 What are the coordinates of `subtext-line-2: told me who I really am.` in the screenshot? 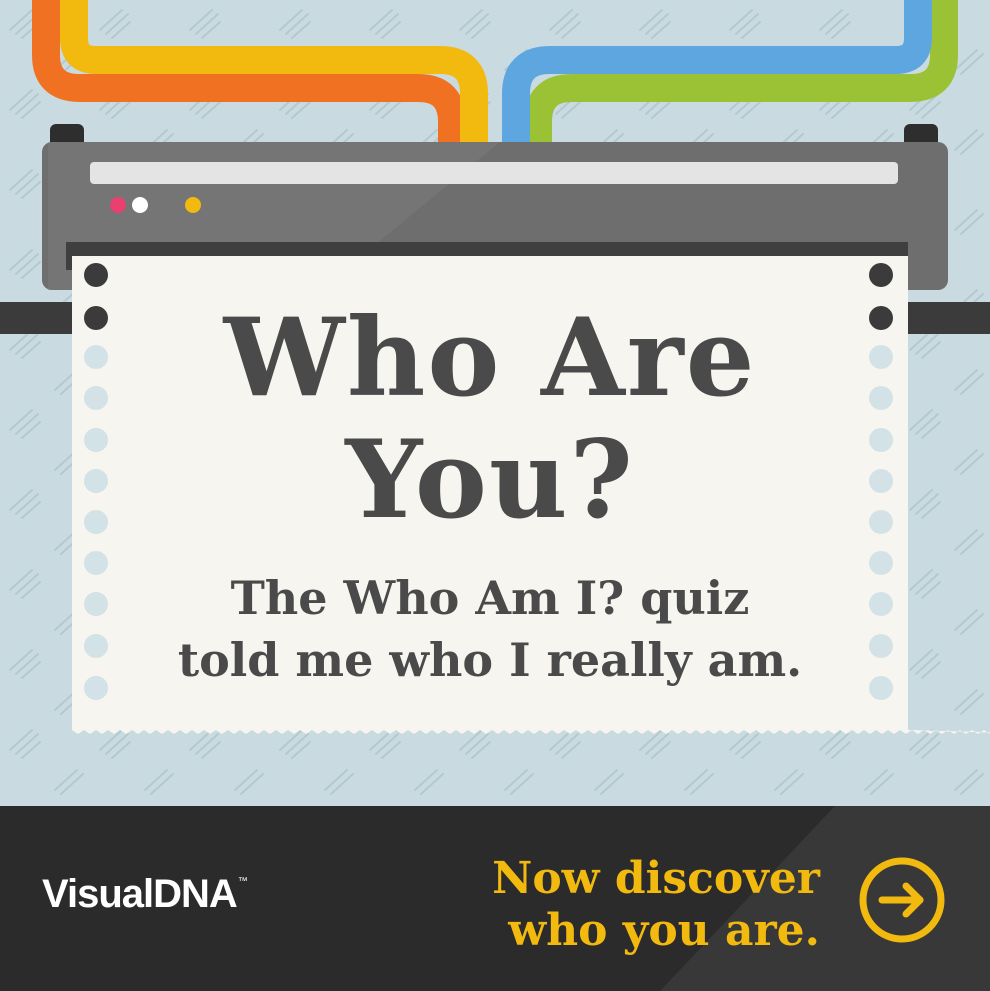 It's located at (490, 660).